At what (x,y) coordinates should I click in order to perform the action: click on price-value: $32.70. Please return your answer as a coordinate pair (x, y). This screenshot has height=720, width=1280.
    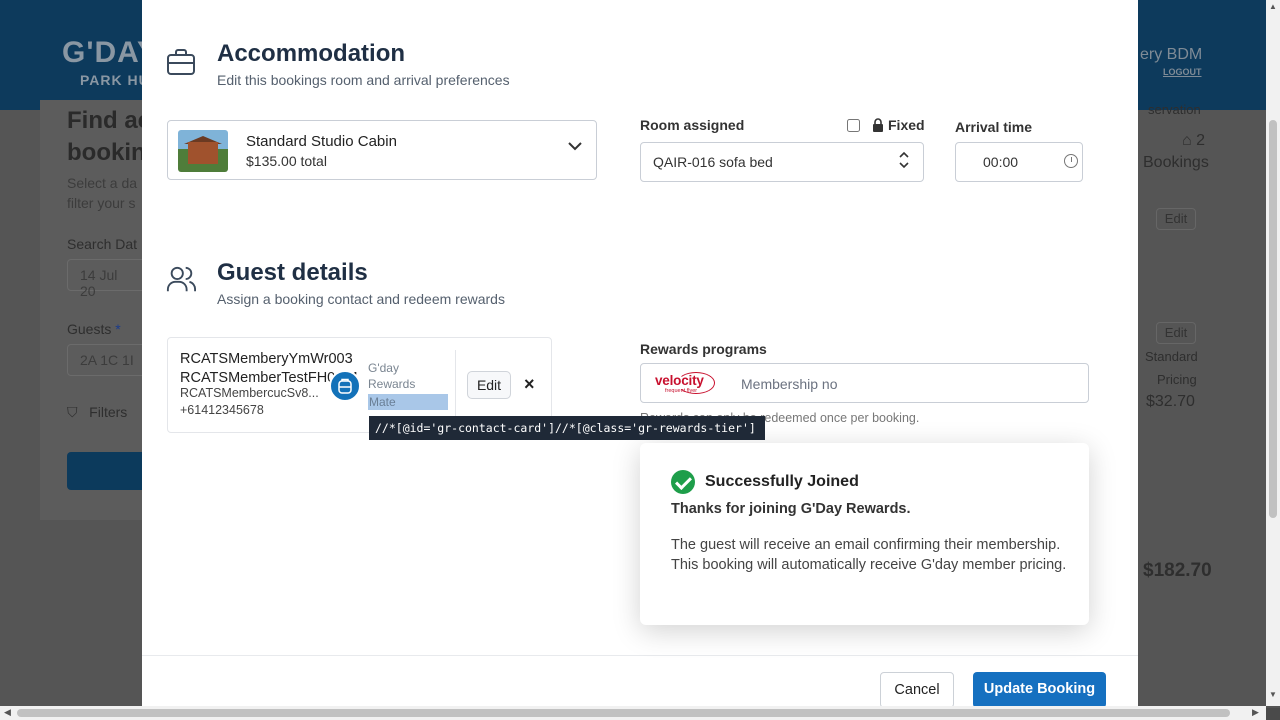
    Looking at the image, I should click on (1170, 401).